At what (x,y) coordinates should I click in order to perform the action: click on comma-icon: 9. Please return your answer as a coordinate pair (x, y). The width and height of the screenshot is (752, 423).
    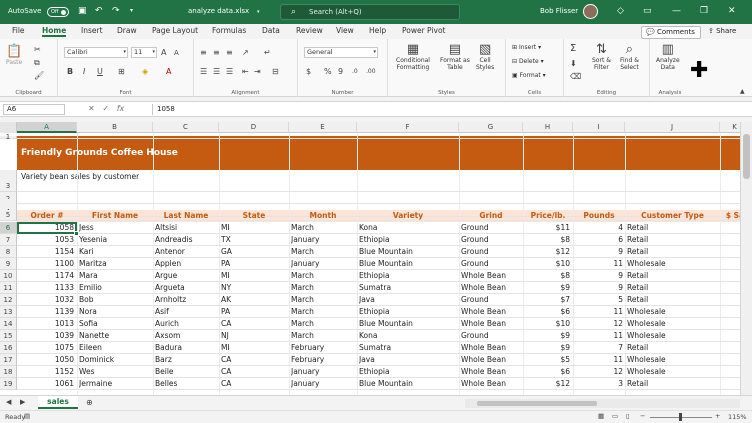
    Looking at the image, I should click on (340, 71).